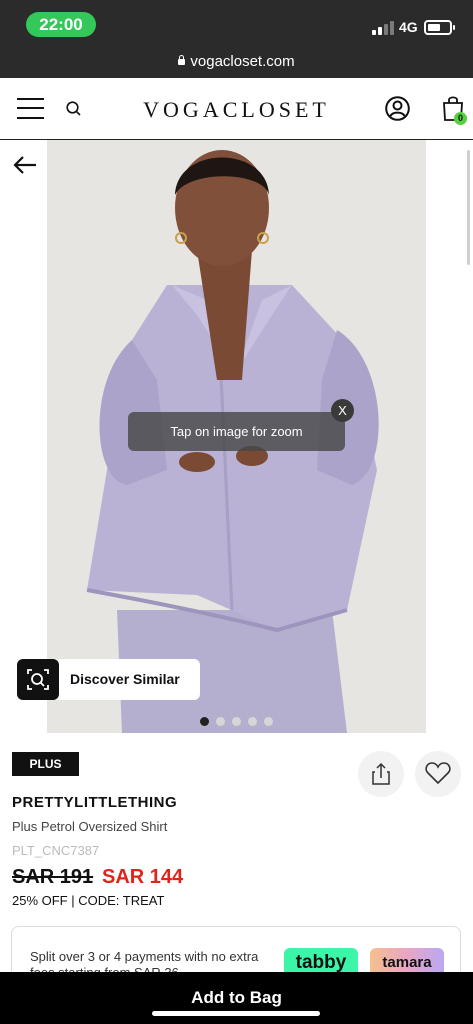 This screenshot has height=1024, width=473. What do you see at coordinates (143, 877) in the screenshot?
I see `sale-price: SAR 144` at bounding box center [143, 877].